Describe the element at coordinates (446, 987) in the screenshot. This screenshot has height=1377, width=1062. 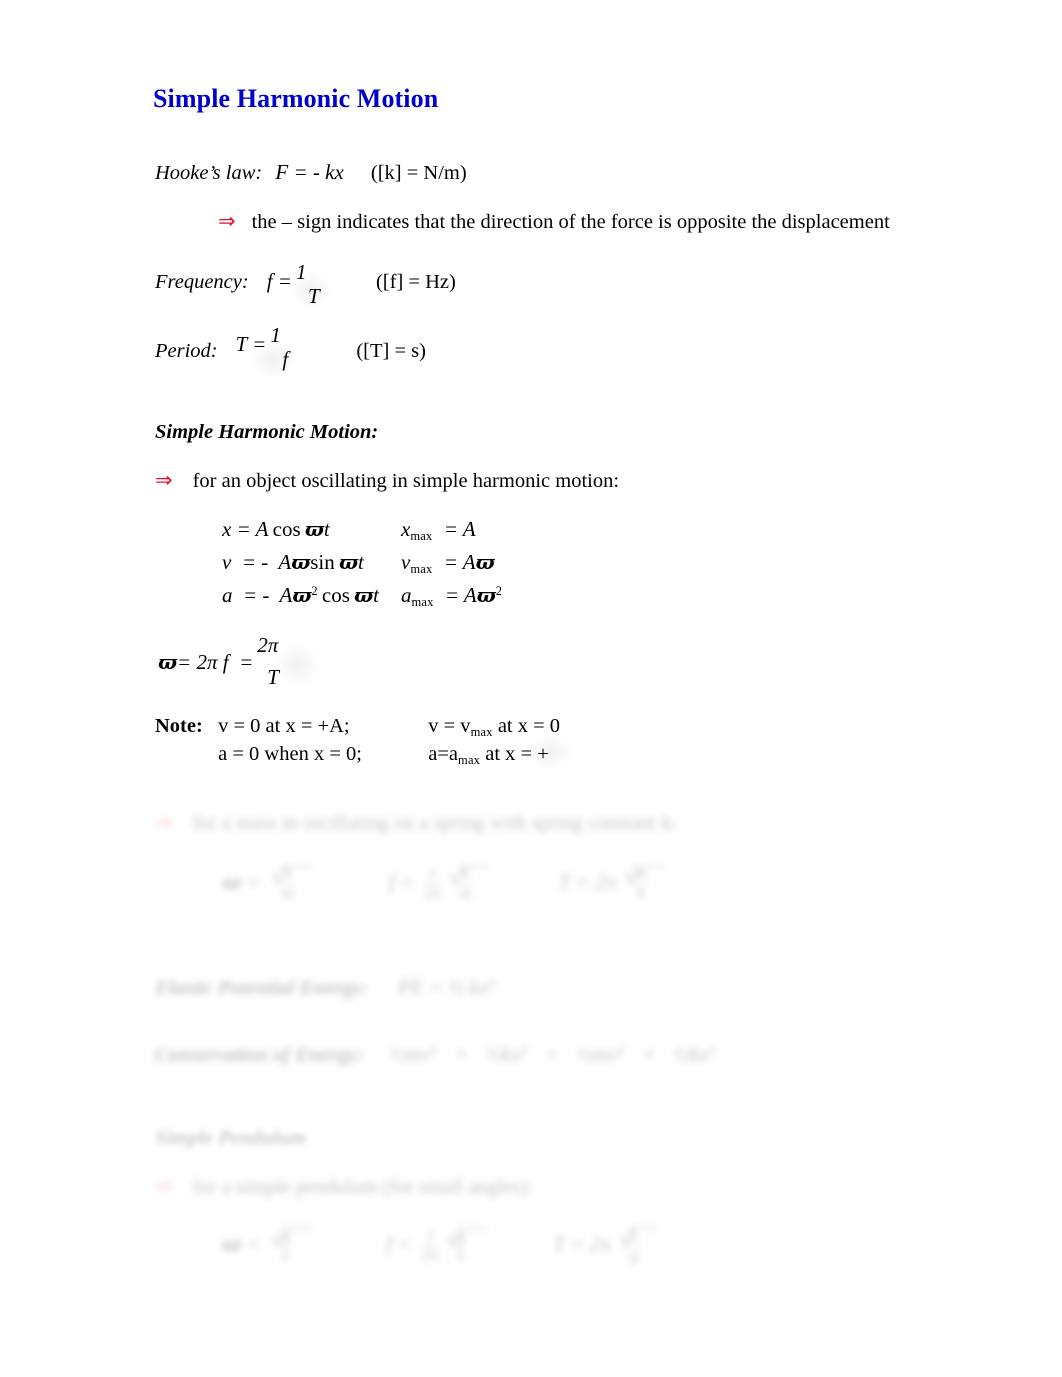
I see `elastic-pe-equation: PE = ½ kx²` at that location.